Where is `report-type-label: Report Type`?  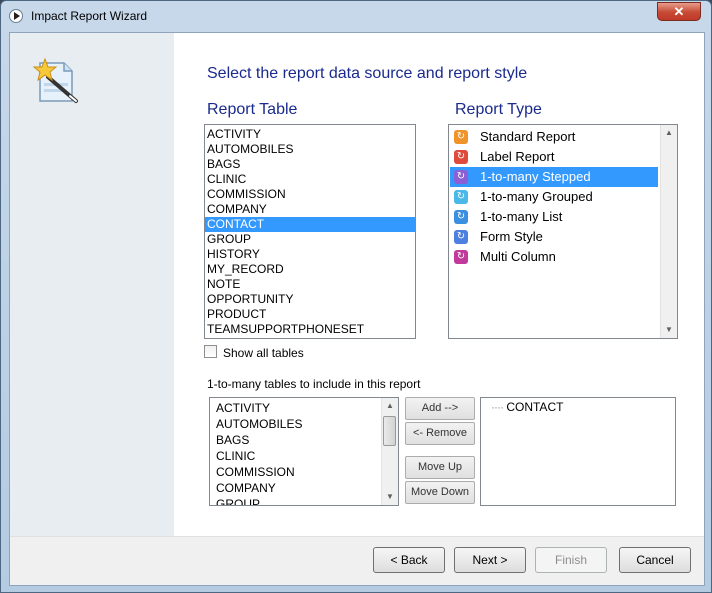
report-type-label: Report Type is located at coordinates (498, 109).